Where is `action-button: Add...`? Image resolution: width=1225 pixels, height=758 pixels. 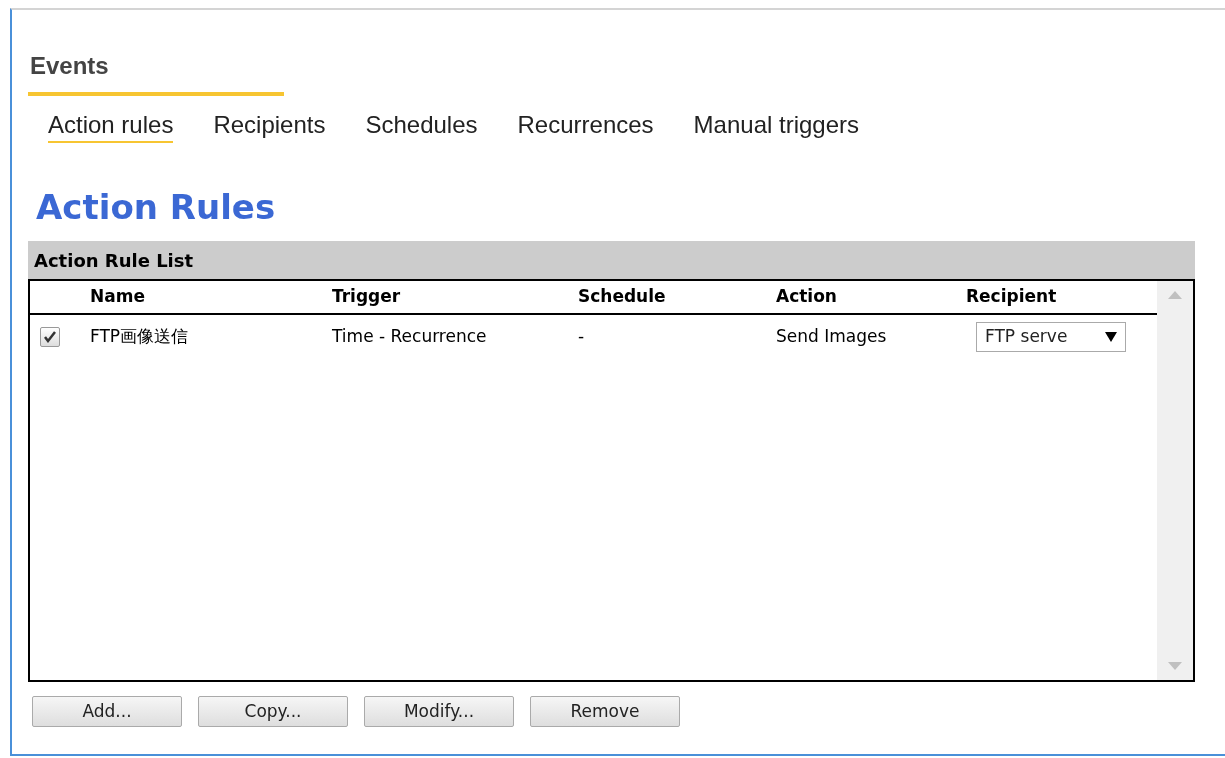
action-button: Add... is located at coordinates (107, 711).